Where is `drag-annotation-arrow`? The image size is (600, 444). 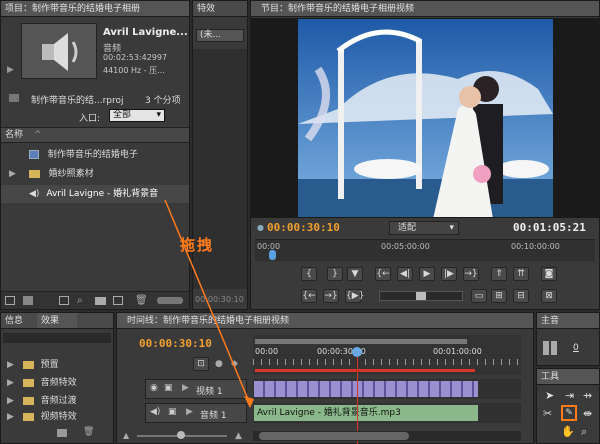
drag-annotation-arrow is located at coordinates (209, 303).